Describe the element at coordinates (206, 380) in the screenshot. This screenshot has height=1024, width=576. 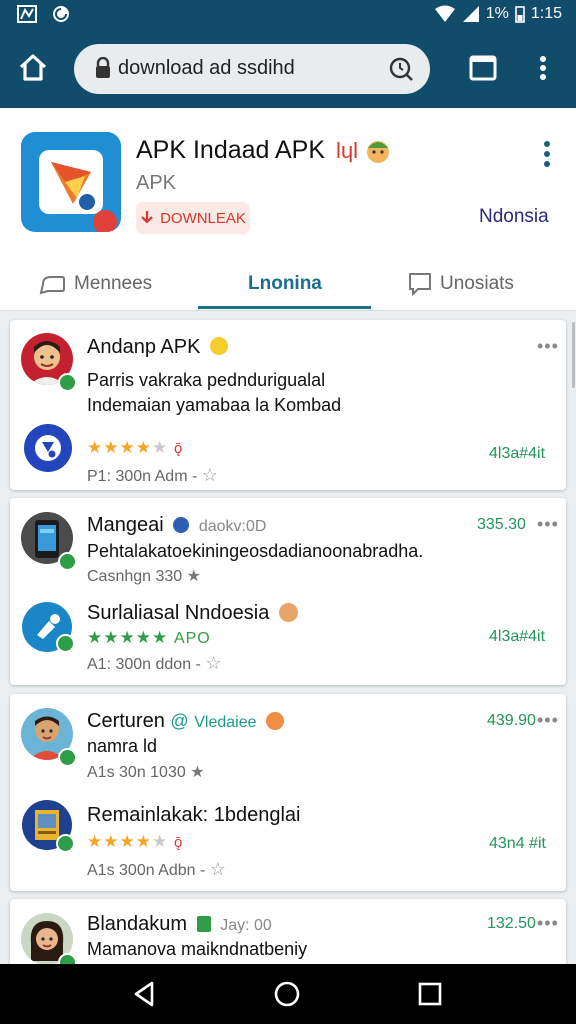
I see `post-line: Parris vakraka pedndurigualal` at that location.